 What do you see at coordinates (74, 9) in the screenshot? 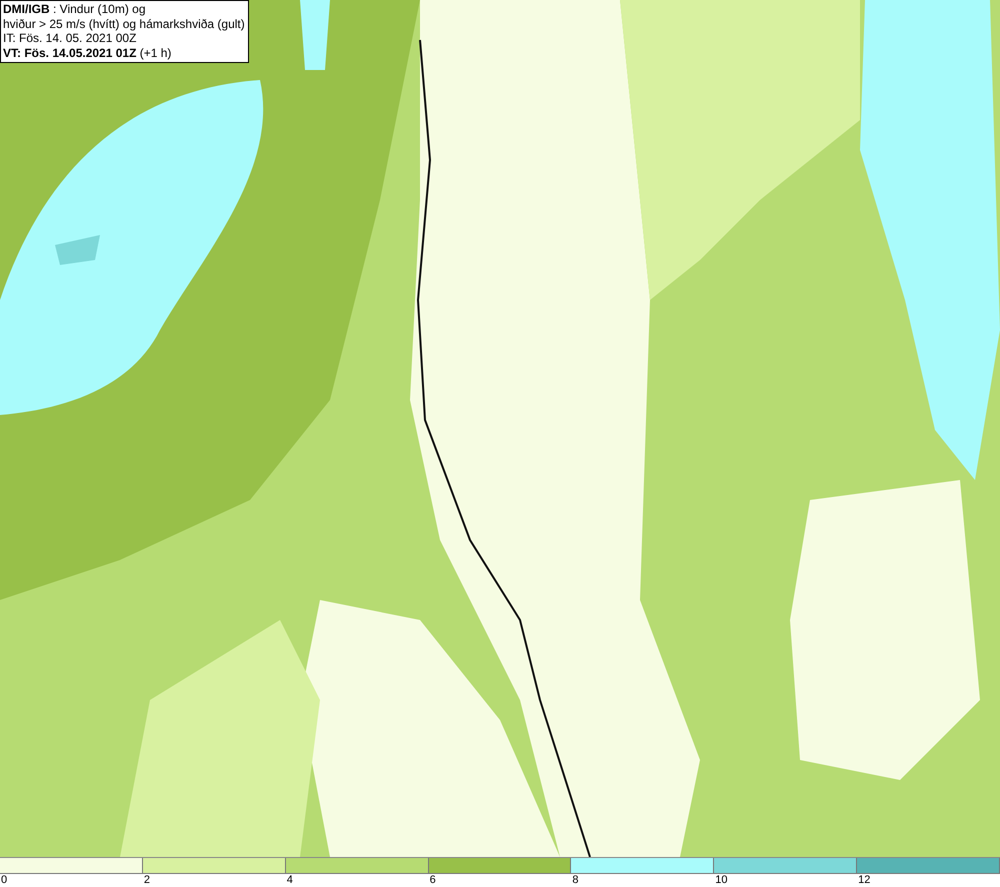
I see `title-line: DMI/IGB : Vindur (10m) og` at bounding box center [74, 9].